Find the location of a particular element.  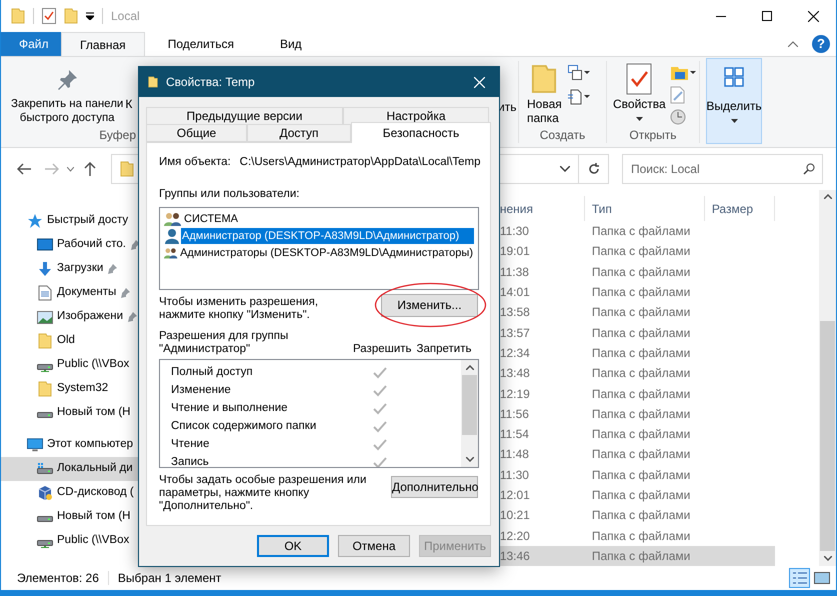

table-cell-text: 12:20 is located at coordinates (514, 536).